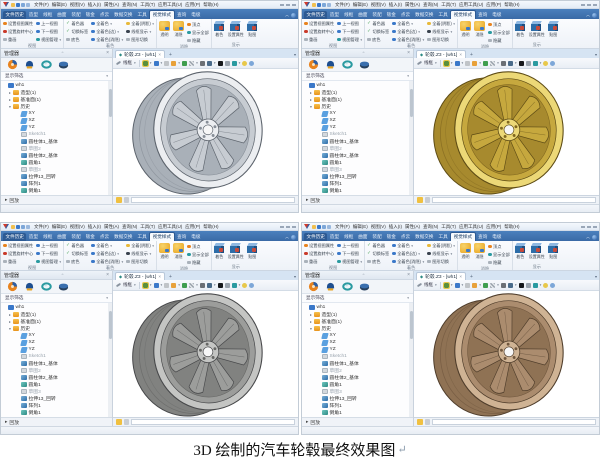 The height and width of the screenshot is (463, 600). Describe the element at coordinates (493, 285) in the screenshot. I see `checker-texture-icon` at that location.